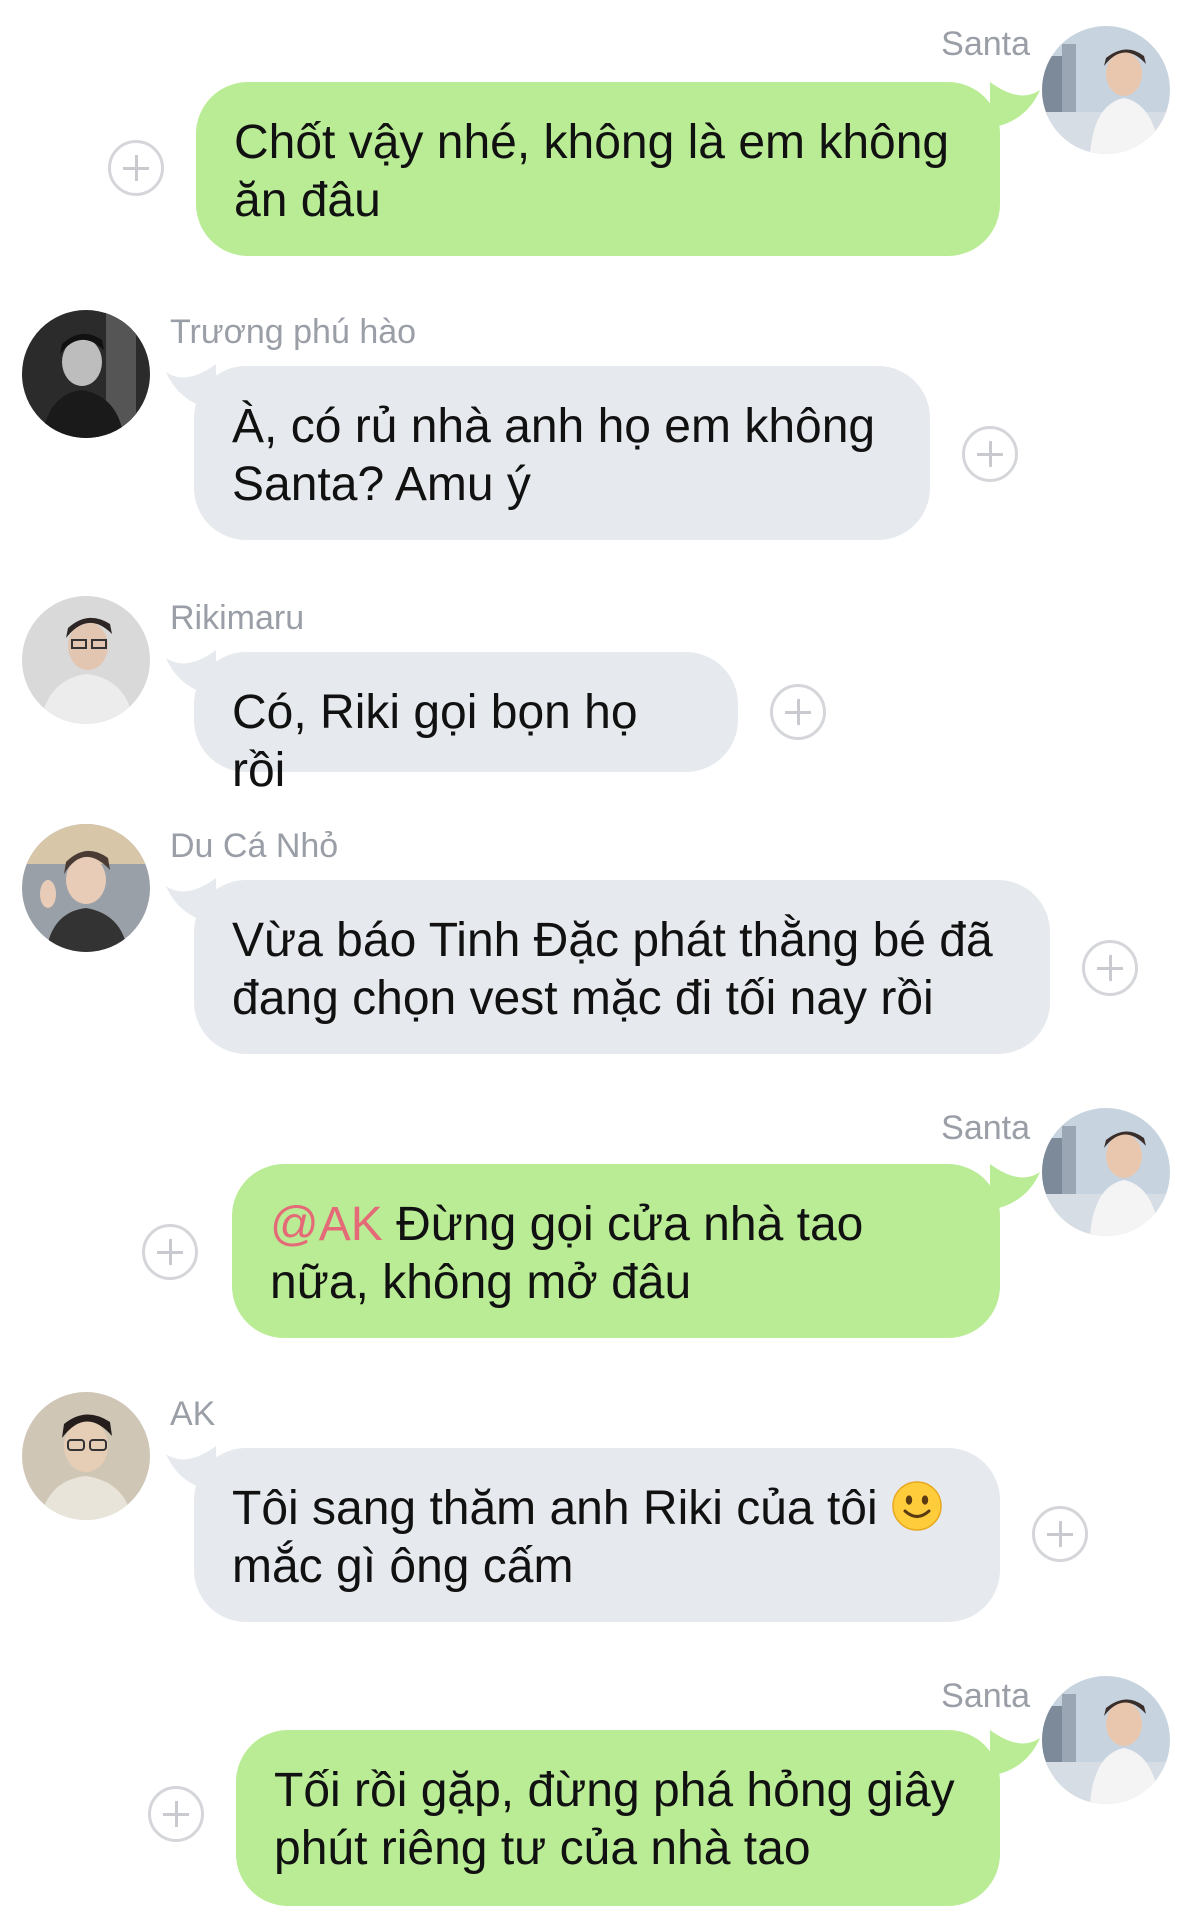 The height and width of the screenshot is (1920, 1192). Describe the element at coordinates (293, 332) in the screenshot. I see `sender-name: Trương phú hào` at that location.